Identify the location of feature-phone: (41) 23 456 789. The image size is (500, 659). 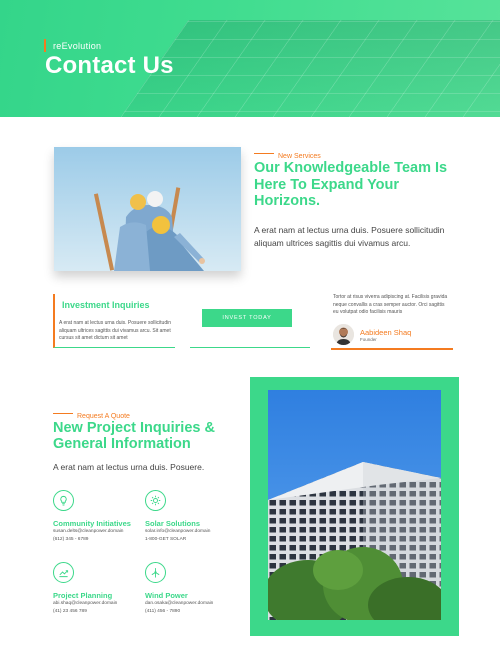
(70, 611).